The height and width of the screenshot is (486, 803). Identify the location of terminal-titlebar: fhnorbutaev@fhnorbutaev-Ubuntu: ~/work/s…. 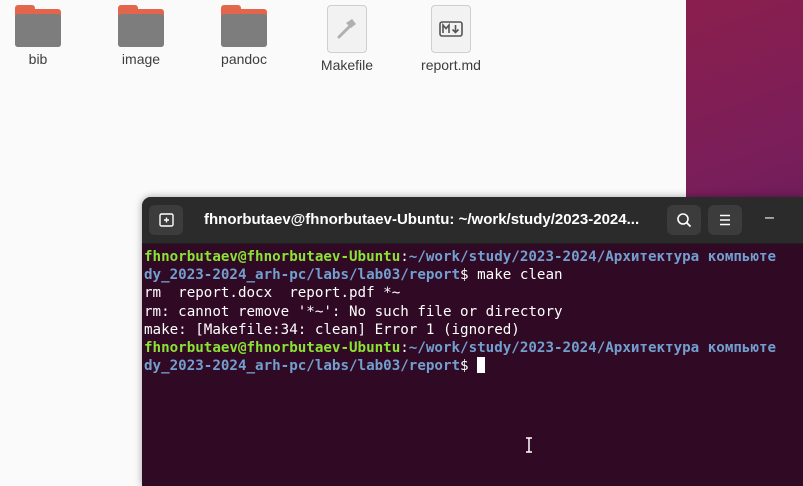
(472, 220).